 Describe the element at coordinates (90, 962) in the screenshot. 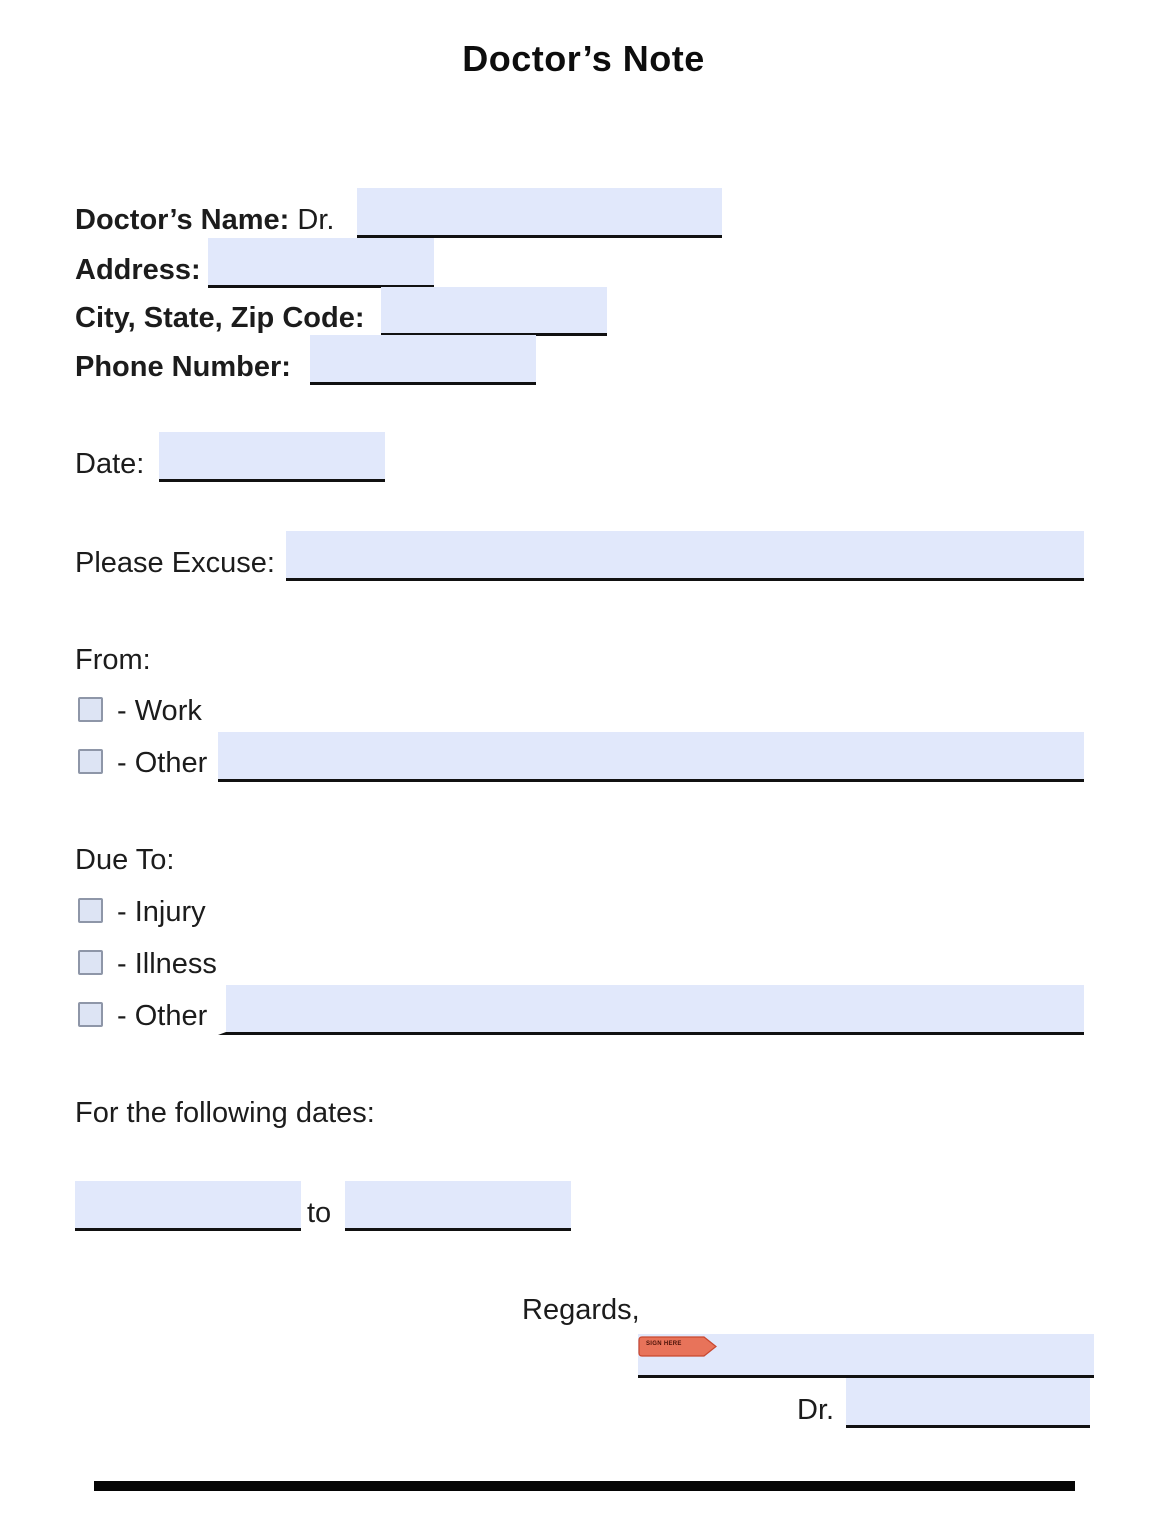

I see `due-to-illness-checkbox` at that location.